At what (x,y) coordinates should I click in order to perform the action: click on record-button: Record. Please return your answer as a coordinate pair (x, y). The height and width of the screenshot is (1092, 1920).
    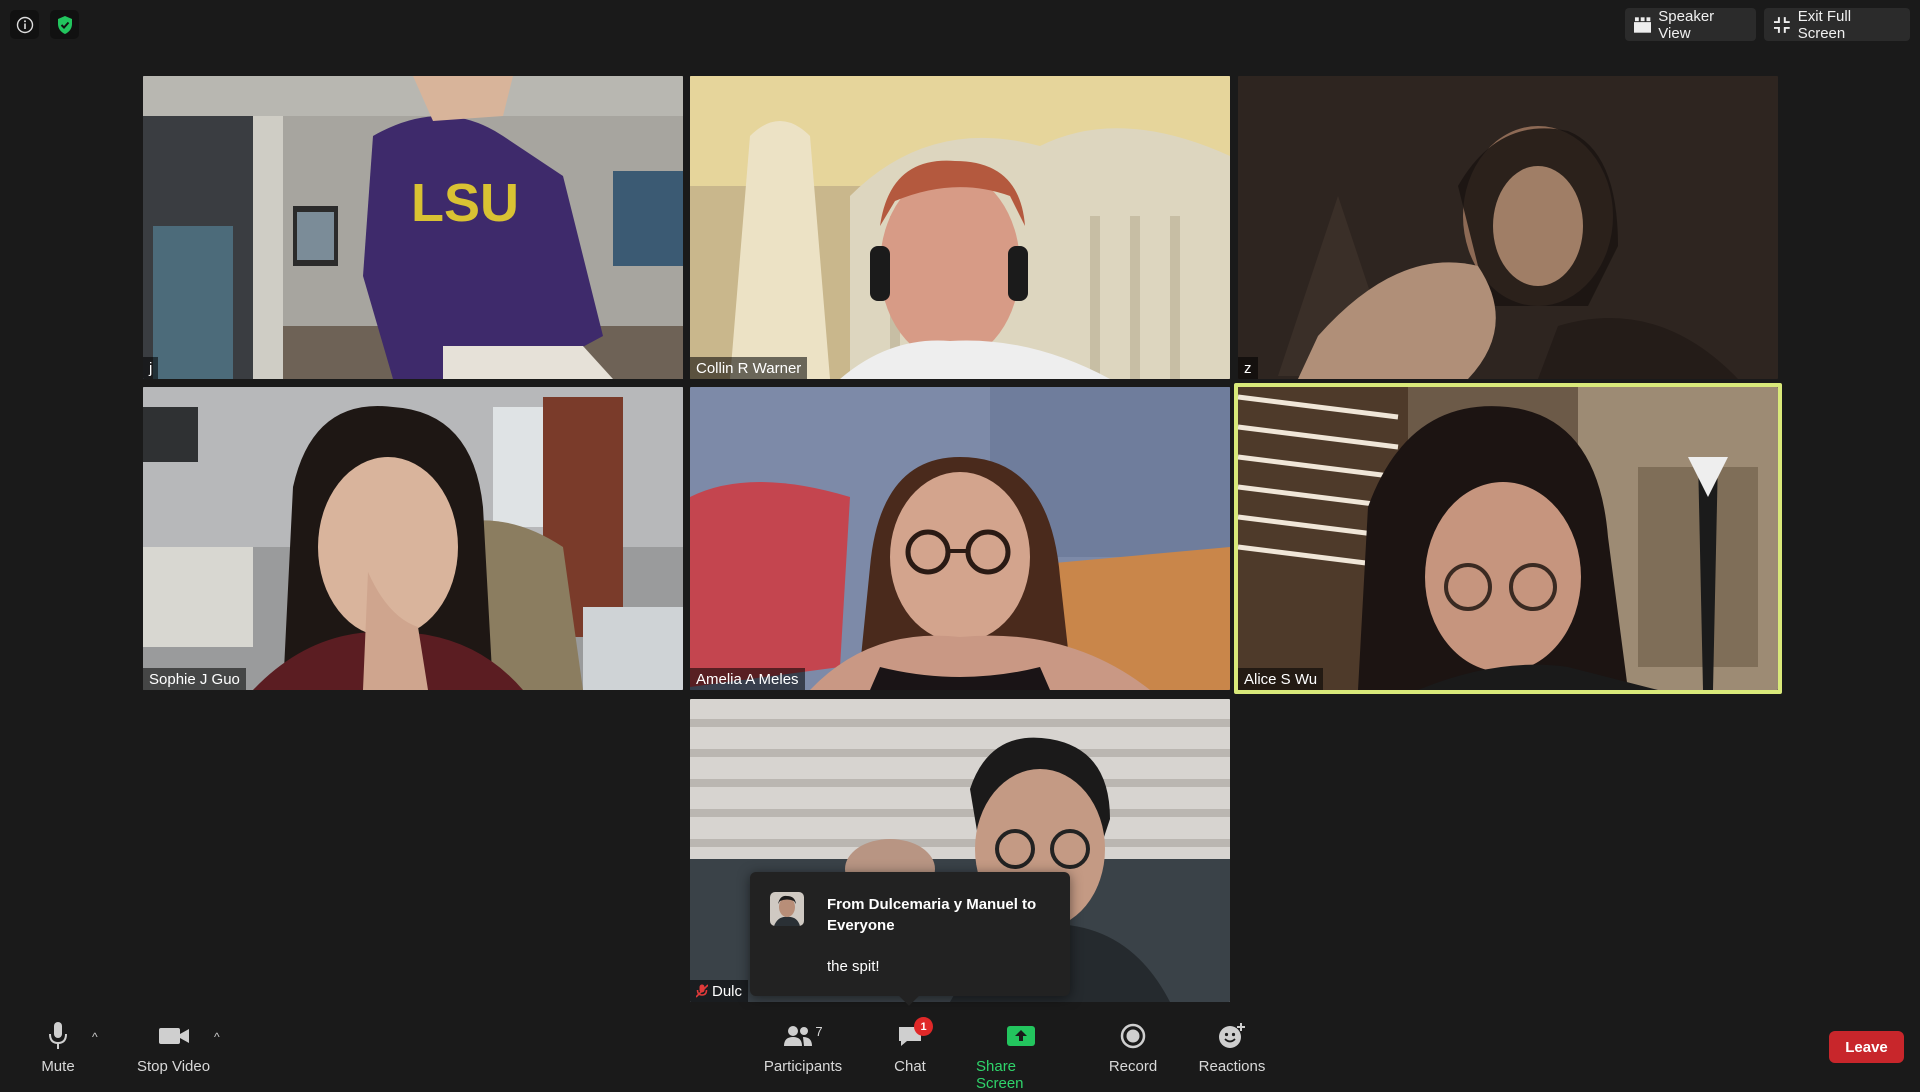
    Looking at the image, I should click on (1133, 1047).